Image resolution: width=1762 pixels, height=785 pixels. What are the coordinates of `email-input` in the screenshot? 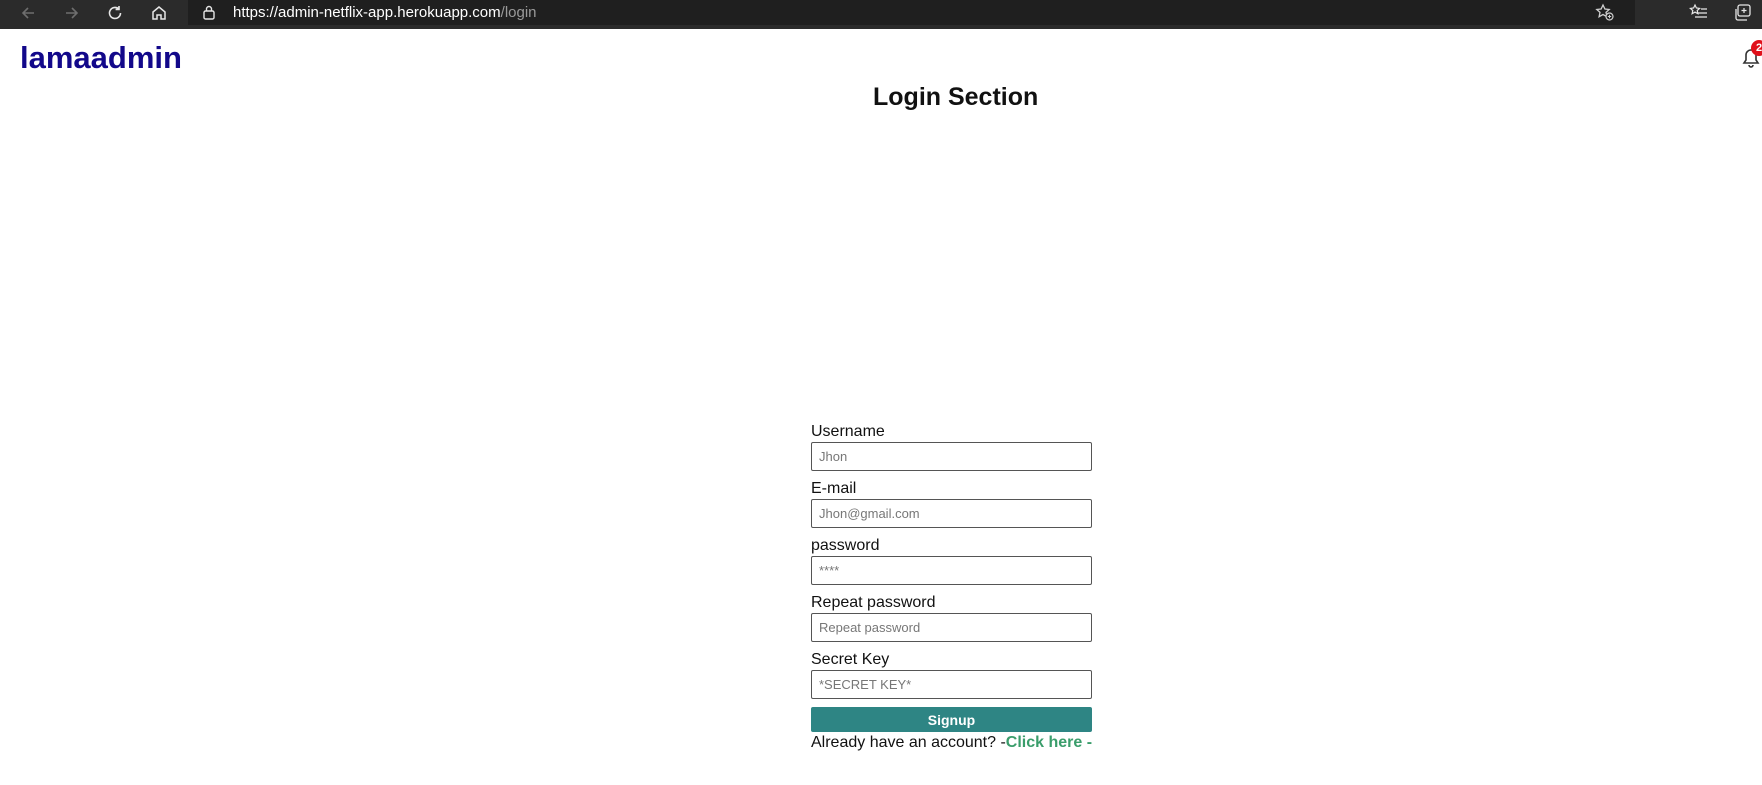 It's located at (951, 513).